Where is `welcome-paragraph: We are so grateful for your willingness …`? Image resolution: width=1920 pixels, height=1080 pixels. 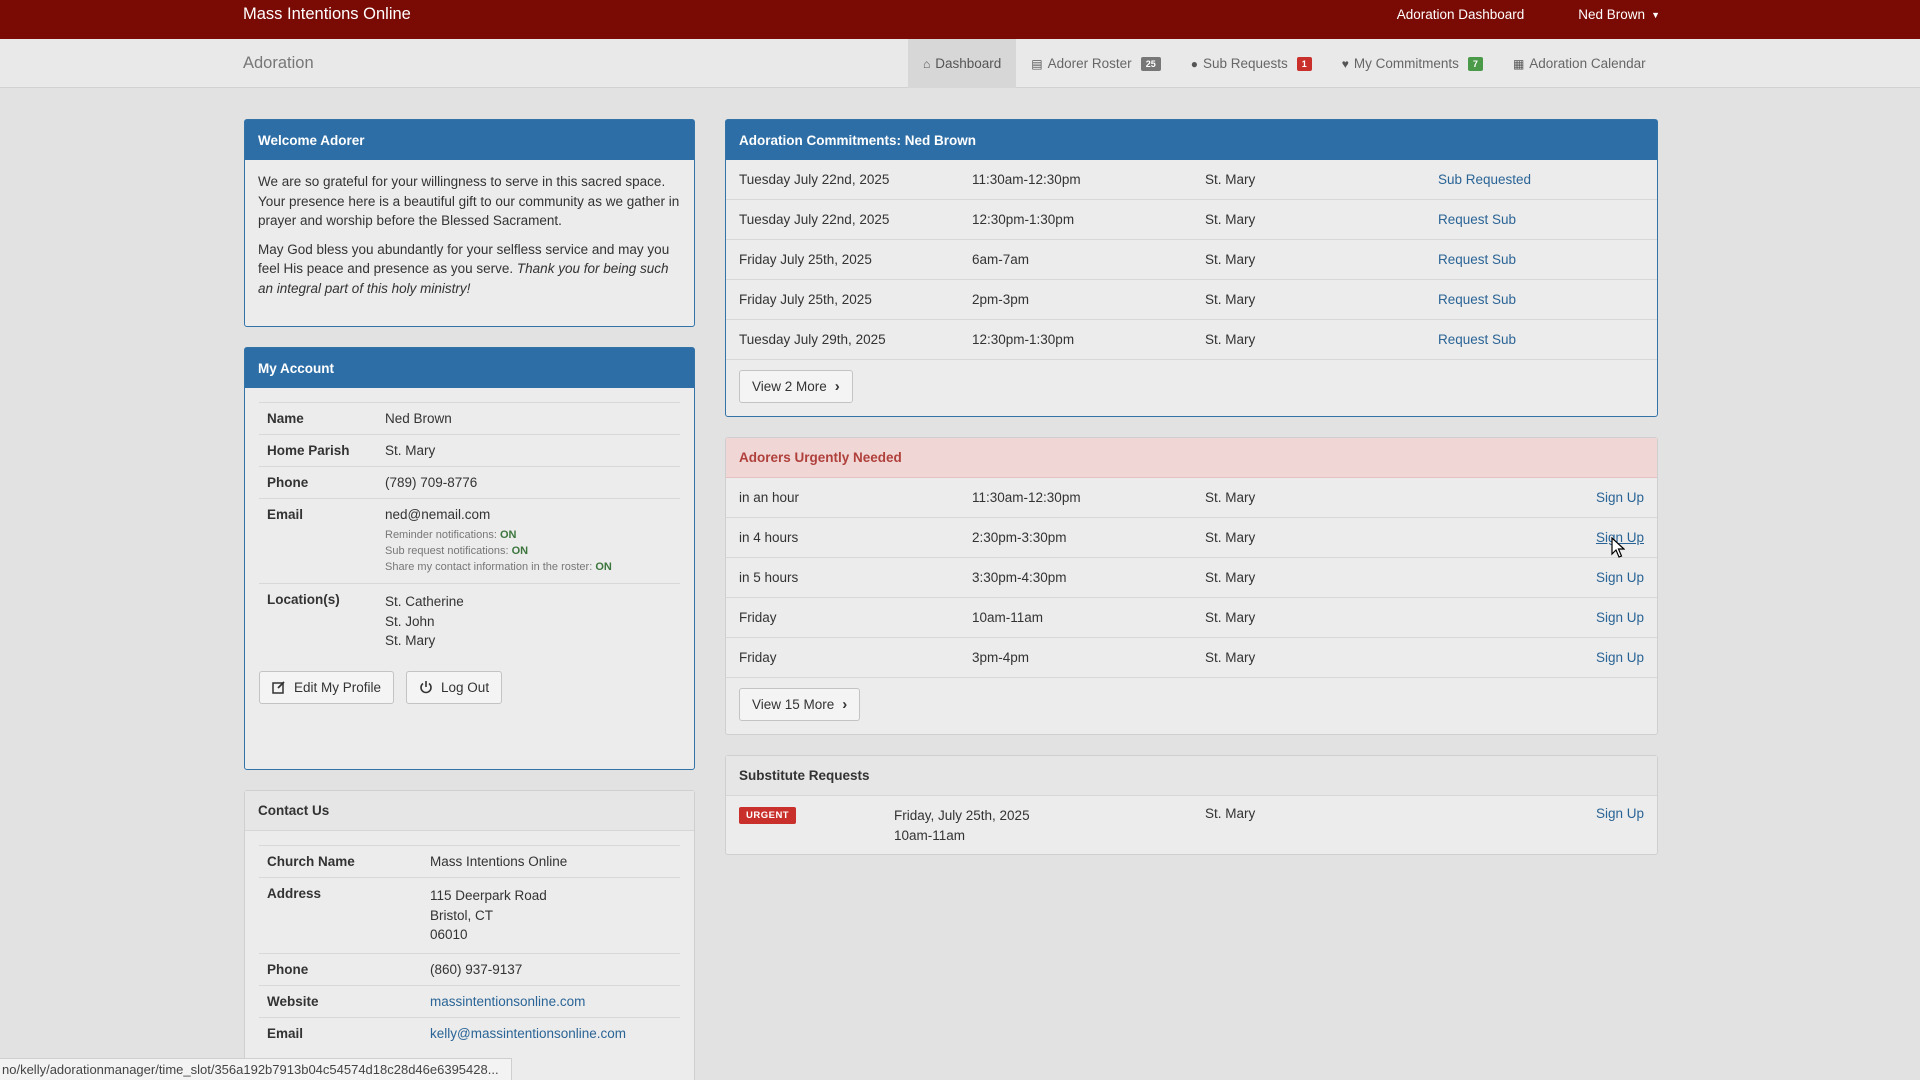 welcome-paragraph: We are so grateful for your willingness … is located at coordinates (469, 201).